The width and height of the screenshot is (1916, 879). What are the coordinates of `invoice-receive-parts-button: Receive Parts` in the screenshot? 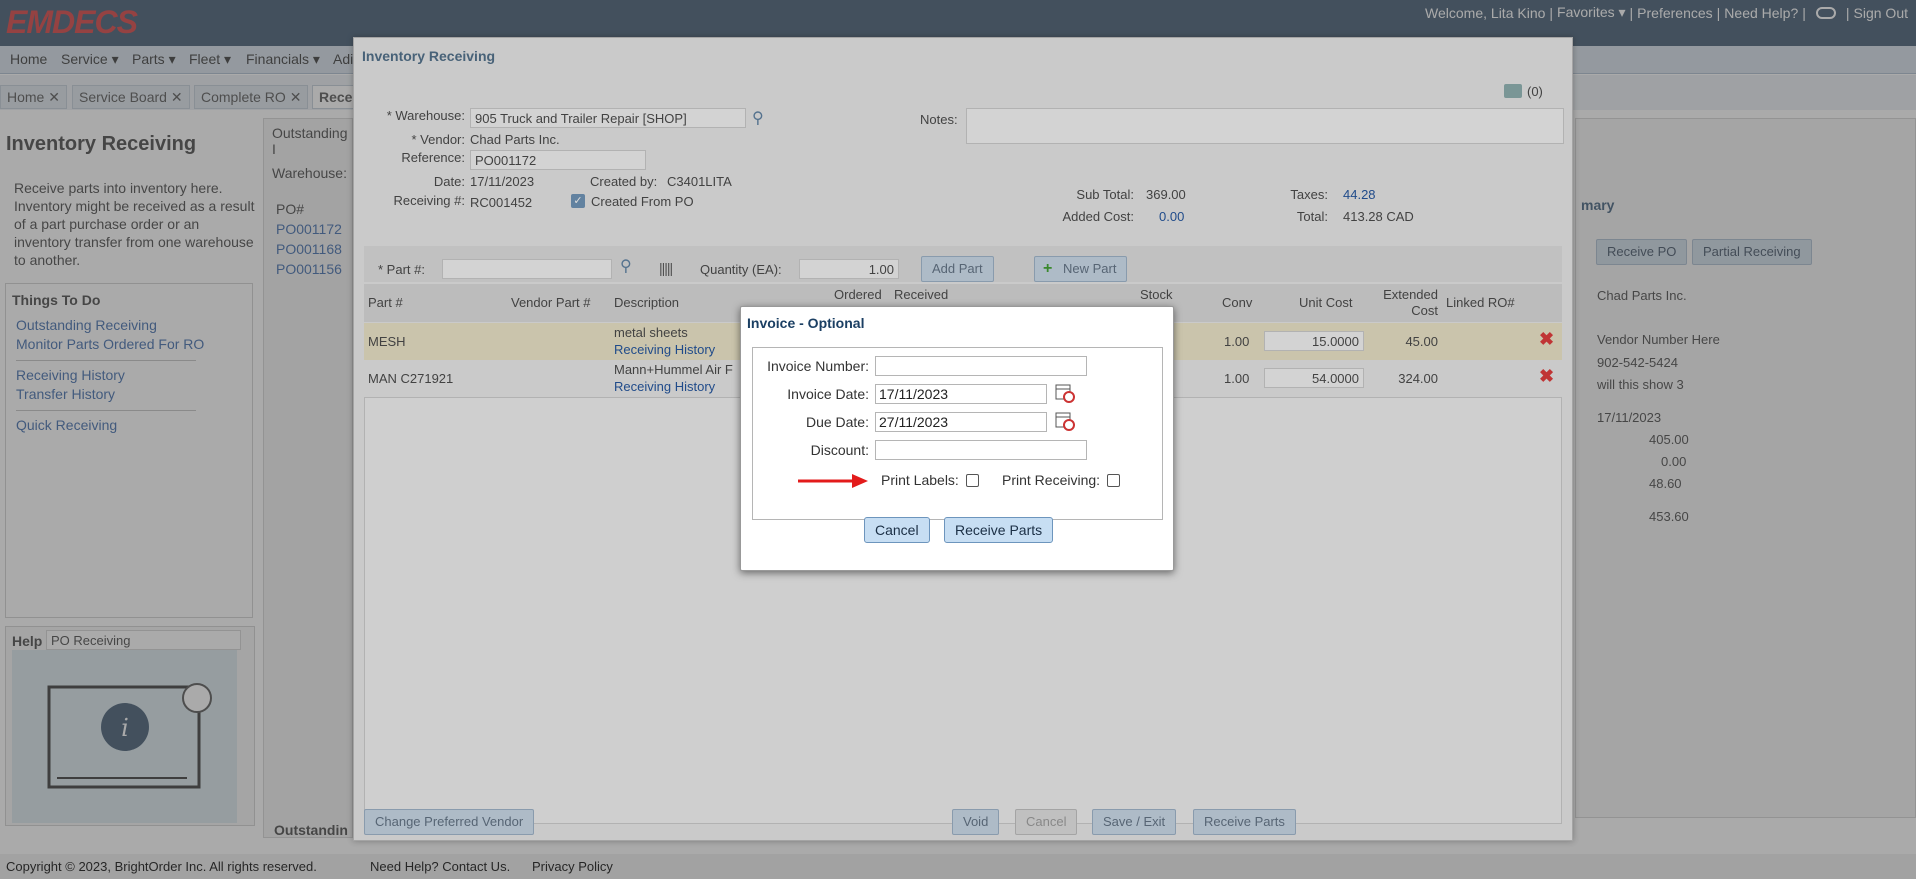 It's located at (999, 530).